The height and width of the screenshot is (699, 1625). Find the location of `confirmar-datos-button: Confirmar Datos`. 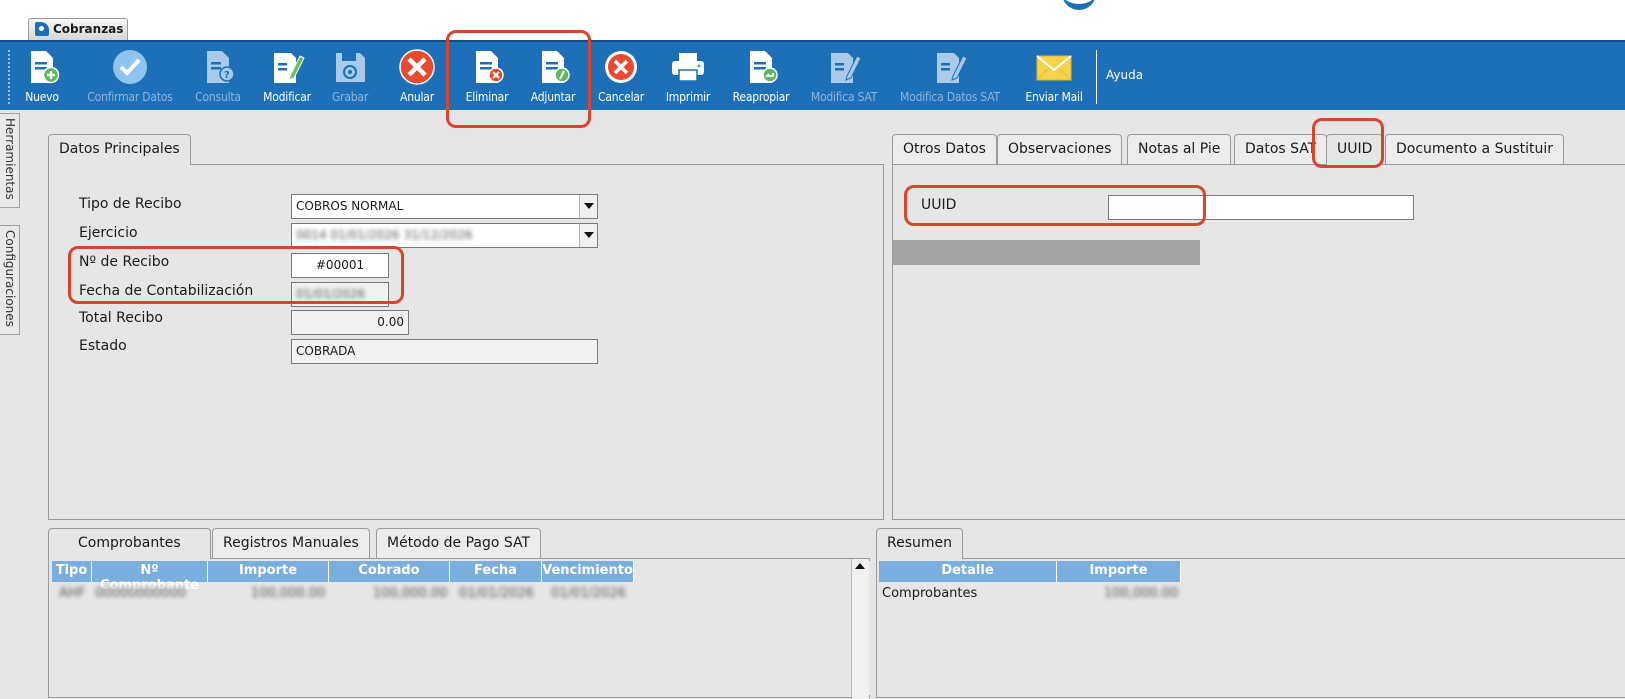

confirmar-datos-button: Confirmar Datos is located at coordinates (130, 76).